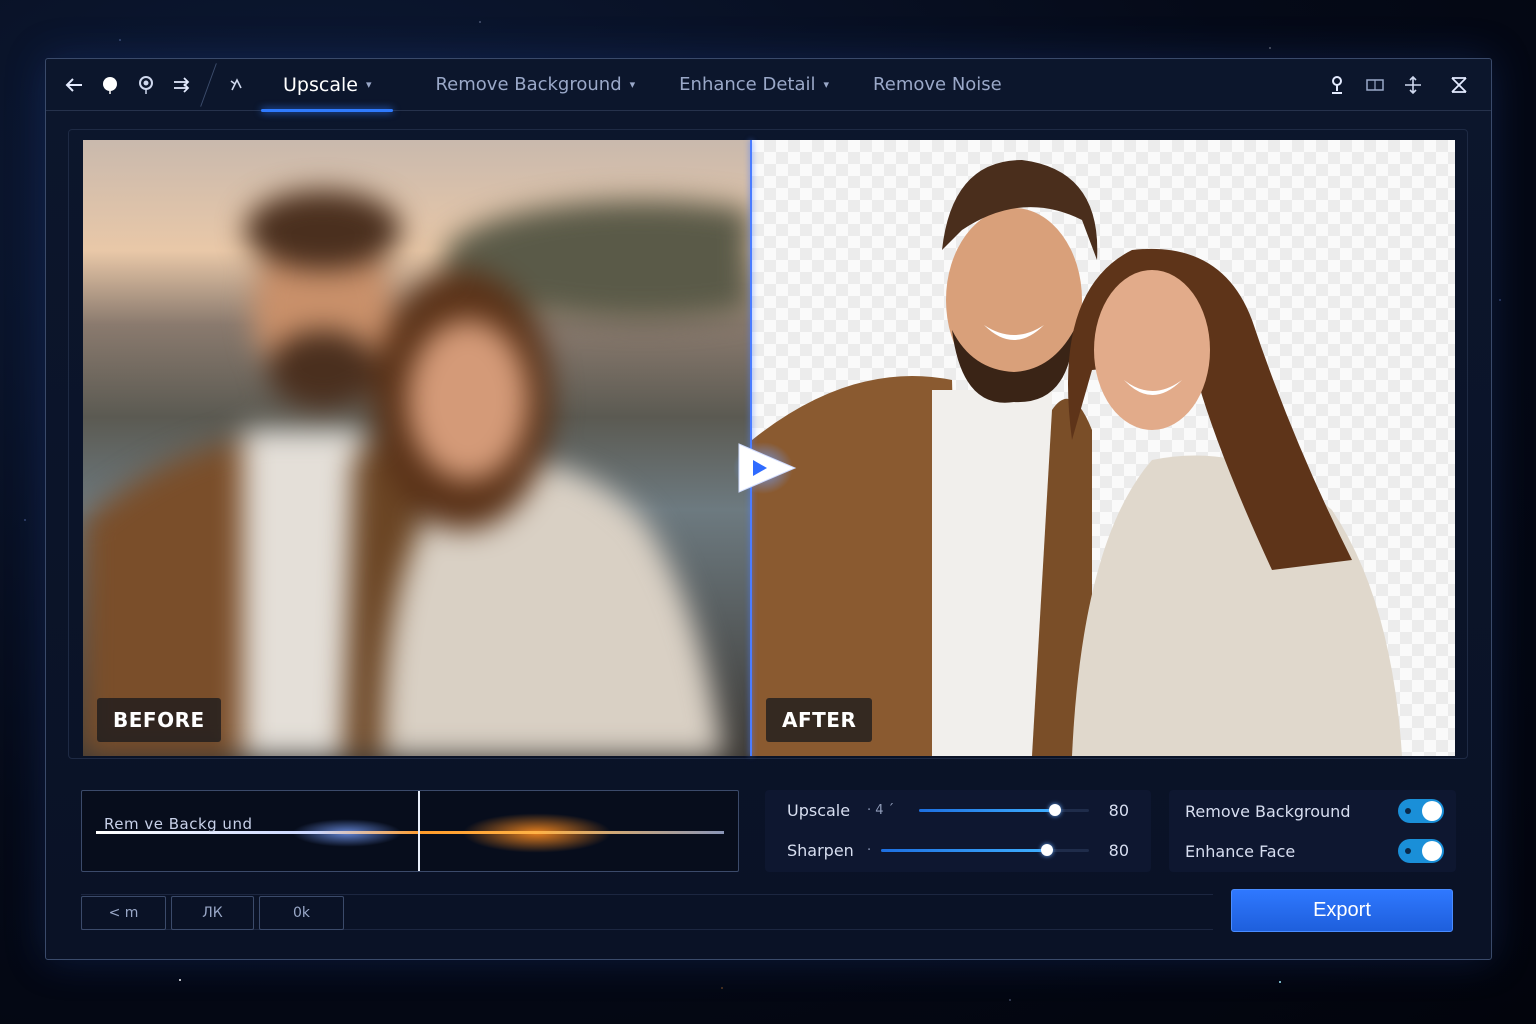  Describe the element at coordinates (419, 831) in the screenshot. I see `timeline-playhead` at that location.